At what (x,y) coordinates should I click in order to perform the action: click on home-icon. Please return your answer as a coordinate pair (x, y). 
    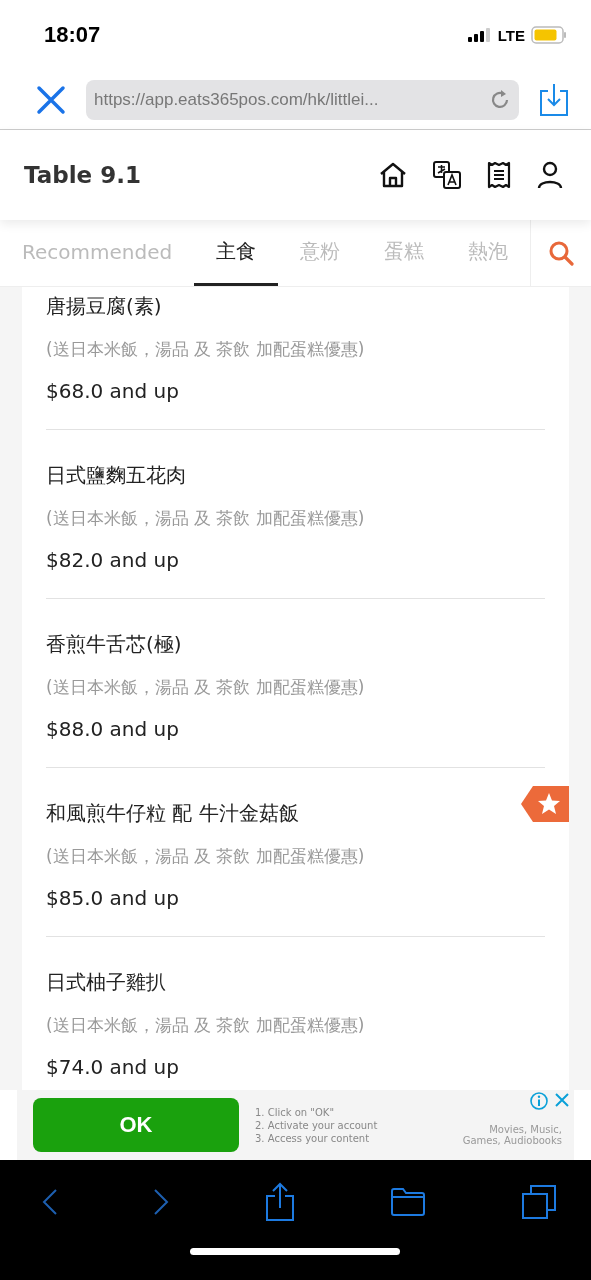
    Looking at the image, I should click on (393, 175).